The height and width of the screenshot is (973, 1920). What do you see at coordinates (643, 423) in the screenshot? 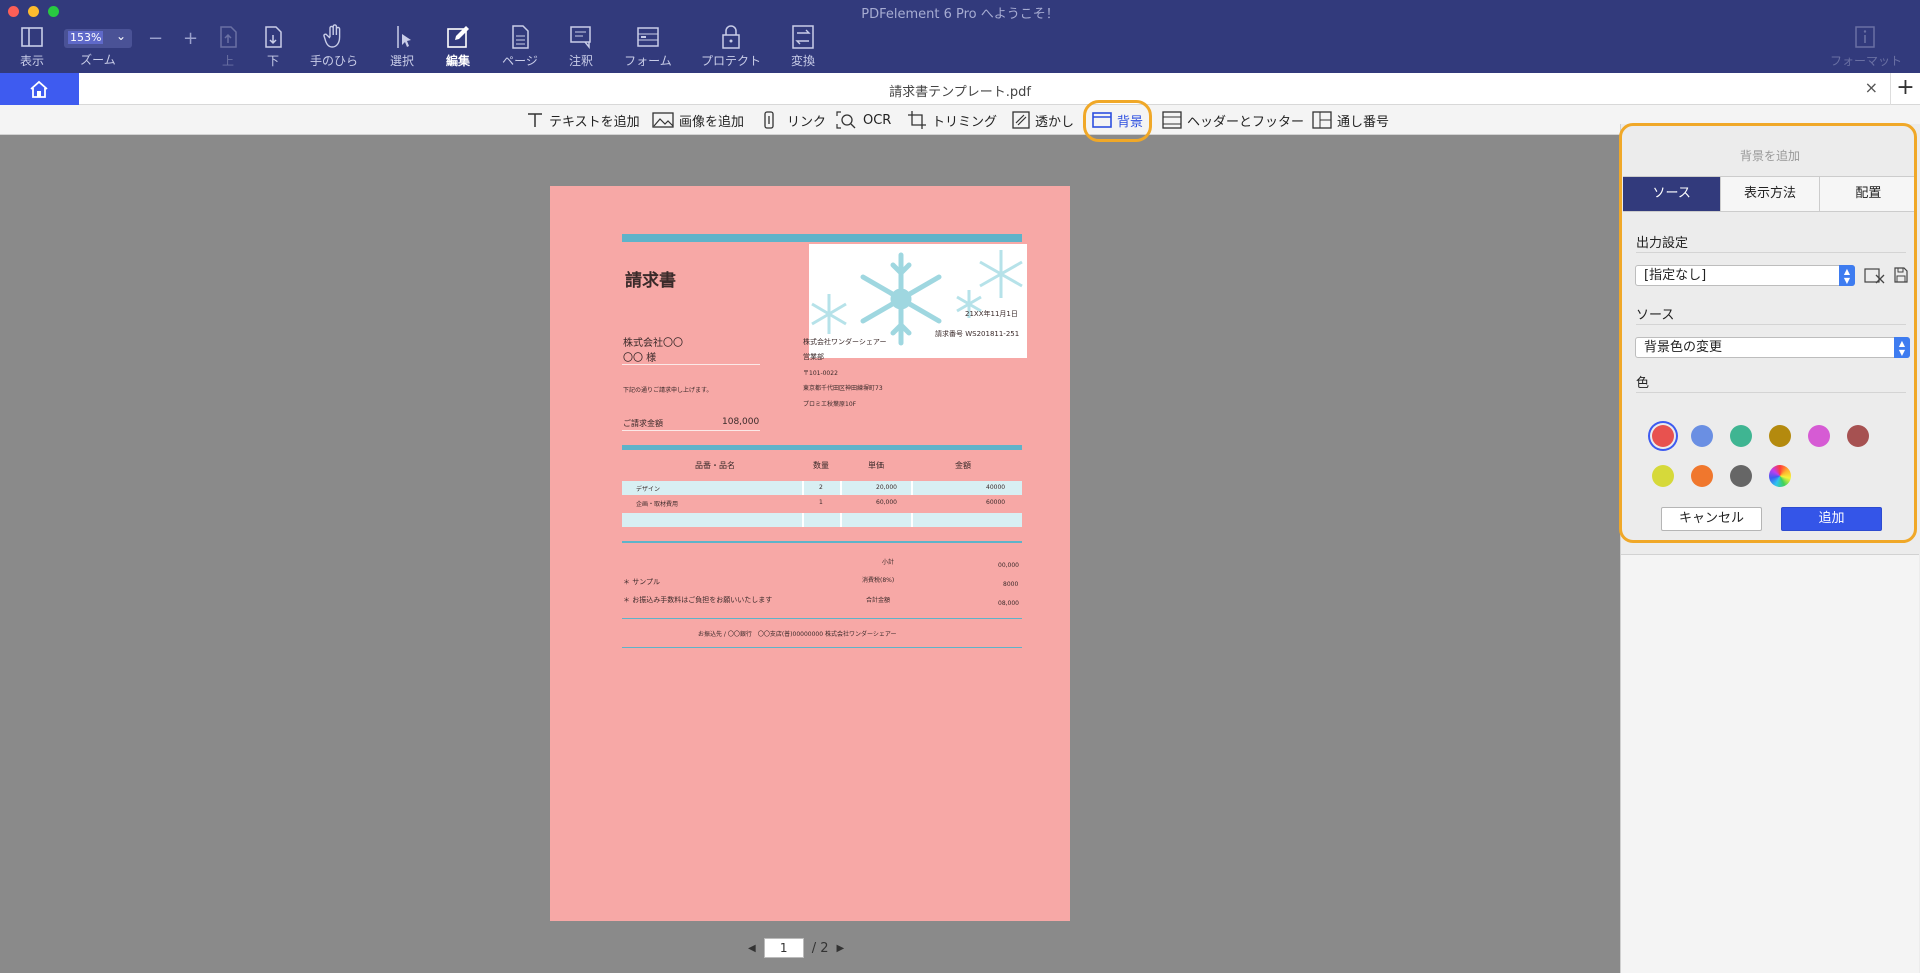
I see `amount-label: ご請求金額` at bounding box center [643, 423].